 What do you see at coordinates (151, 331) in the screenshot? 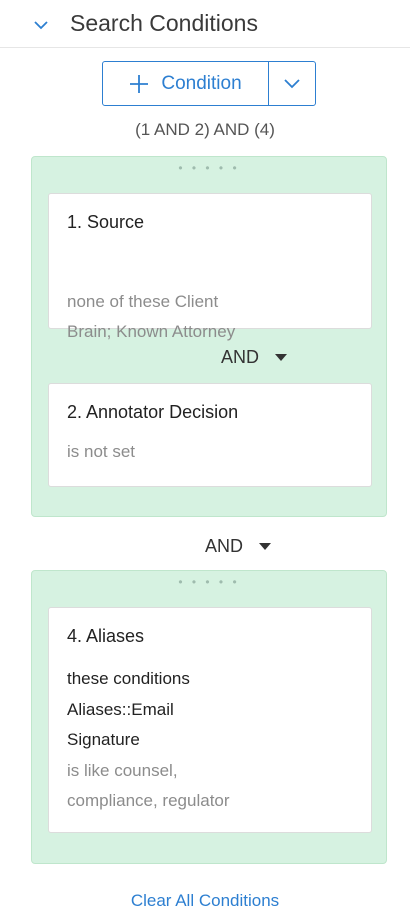
I see `condition-detail: Brain; Known Attorney` at bounding box center [151, 331].